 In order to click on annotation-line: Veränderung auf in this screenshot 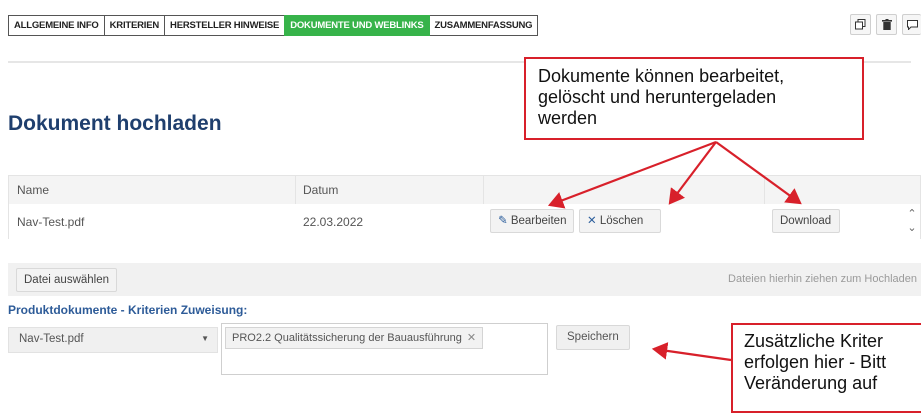, I will do `click(811, 383)`.